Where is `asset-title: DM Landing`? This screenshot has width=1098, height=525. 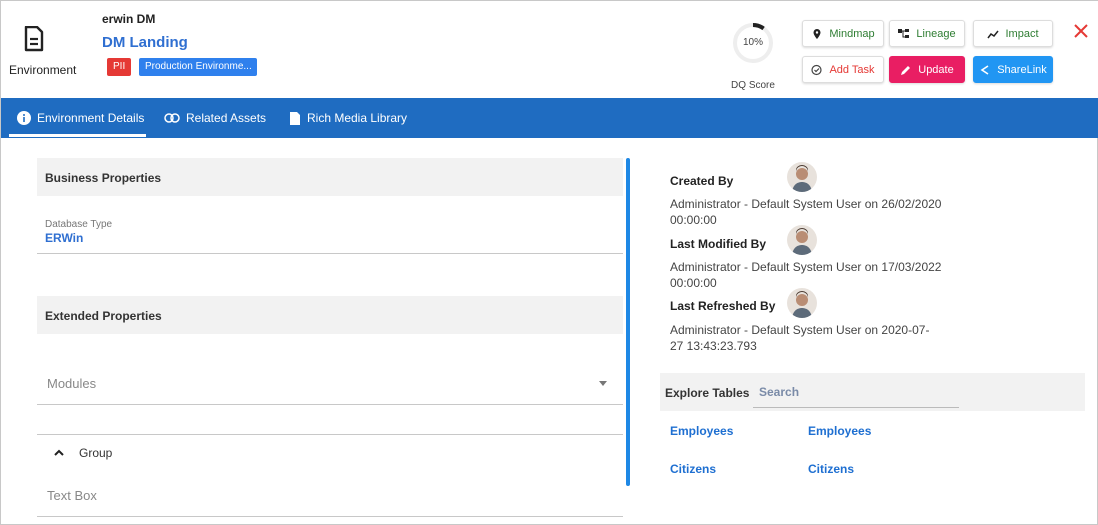
asset-title: DM Landing is located at coordinates (145, 42).